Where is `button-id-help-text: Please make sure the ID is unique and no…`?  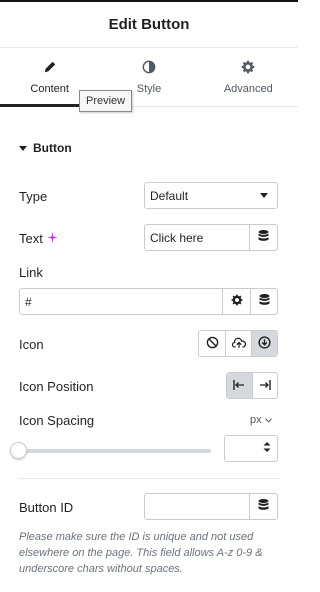 button-id-help-text: Please make sure the ID is unique and no… is located at coordinates (141, 553).